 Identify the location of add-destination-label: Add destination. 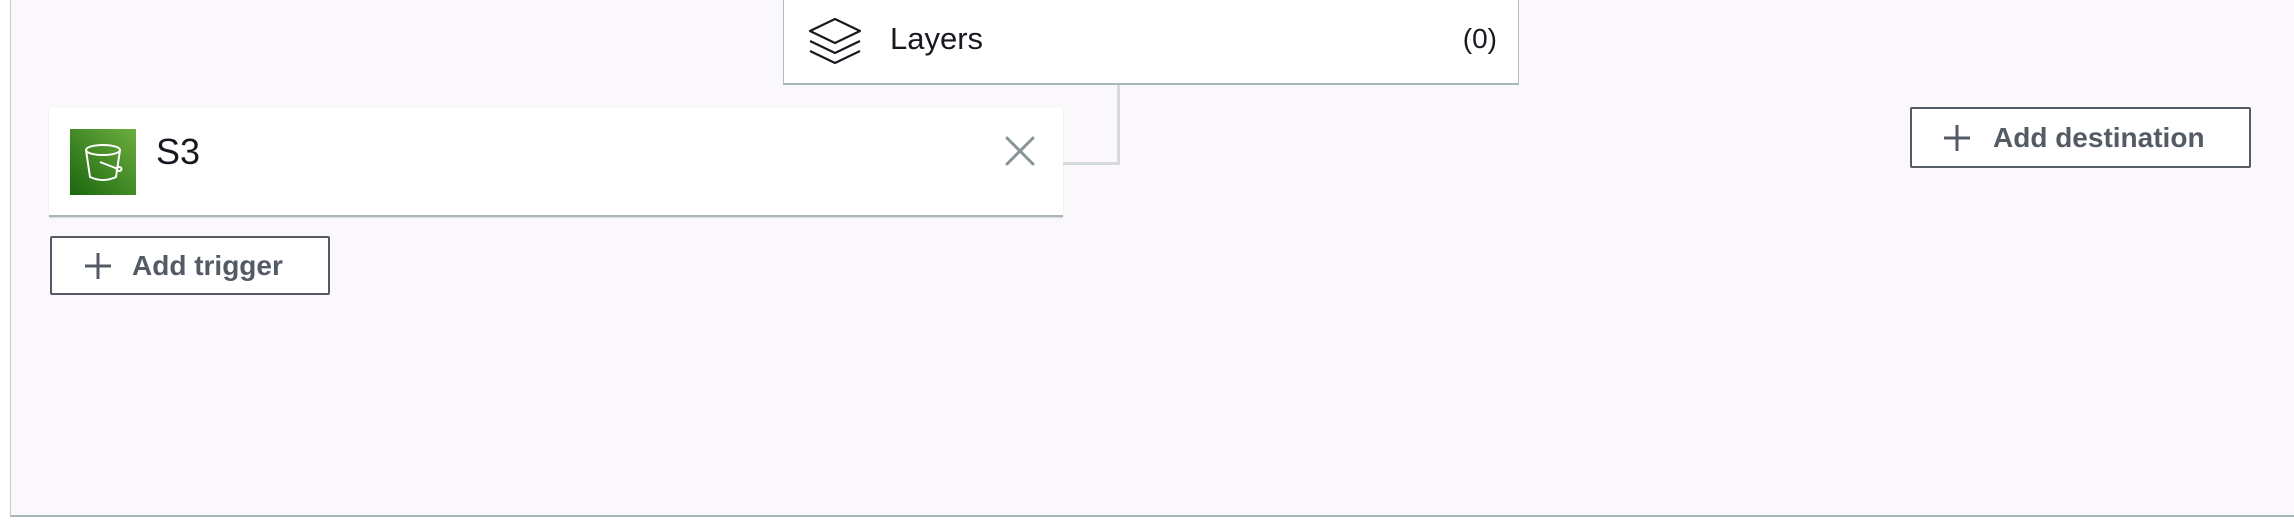
(2099, 137).